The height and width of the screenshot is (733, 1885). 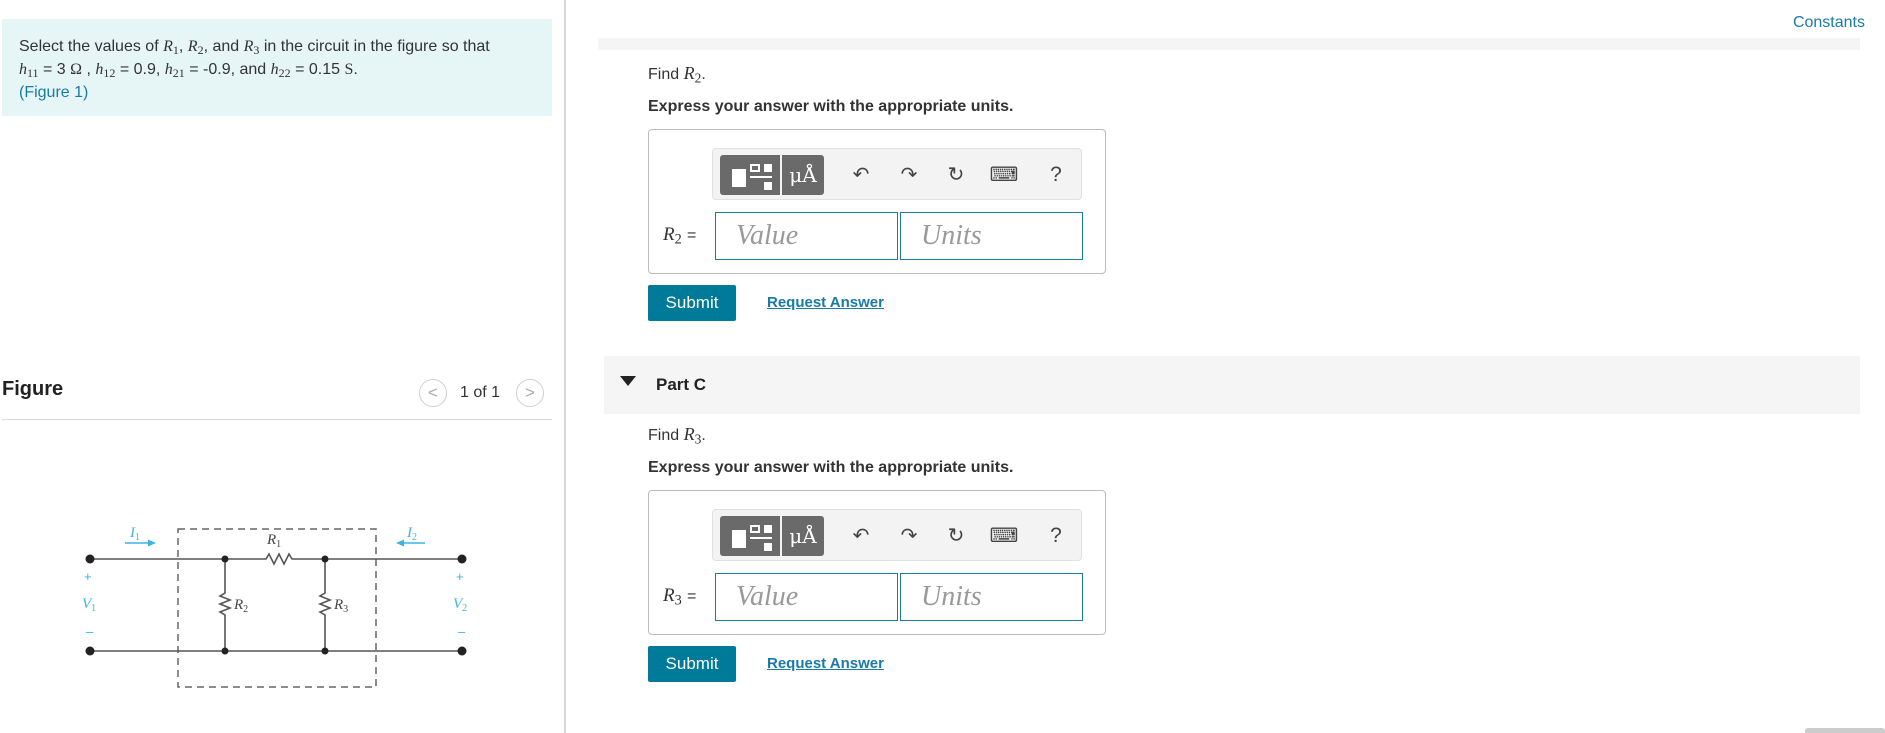 What do you see at coordinates (168, 69) in the screenshot?
I see `h21-letter: h` at bounding box center [168, 69].